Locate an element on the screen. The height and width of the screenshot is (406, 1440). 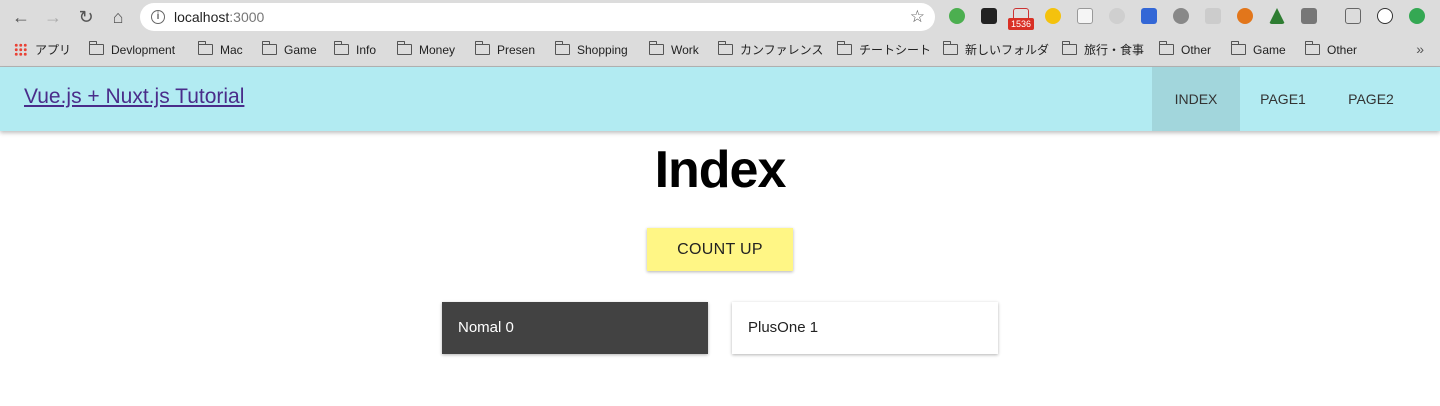
bookmark-folder: Devlopment is located at coordinates (132, 50).